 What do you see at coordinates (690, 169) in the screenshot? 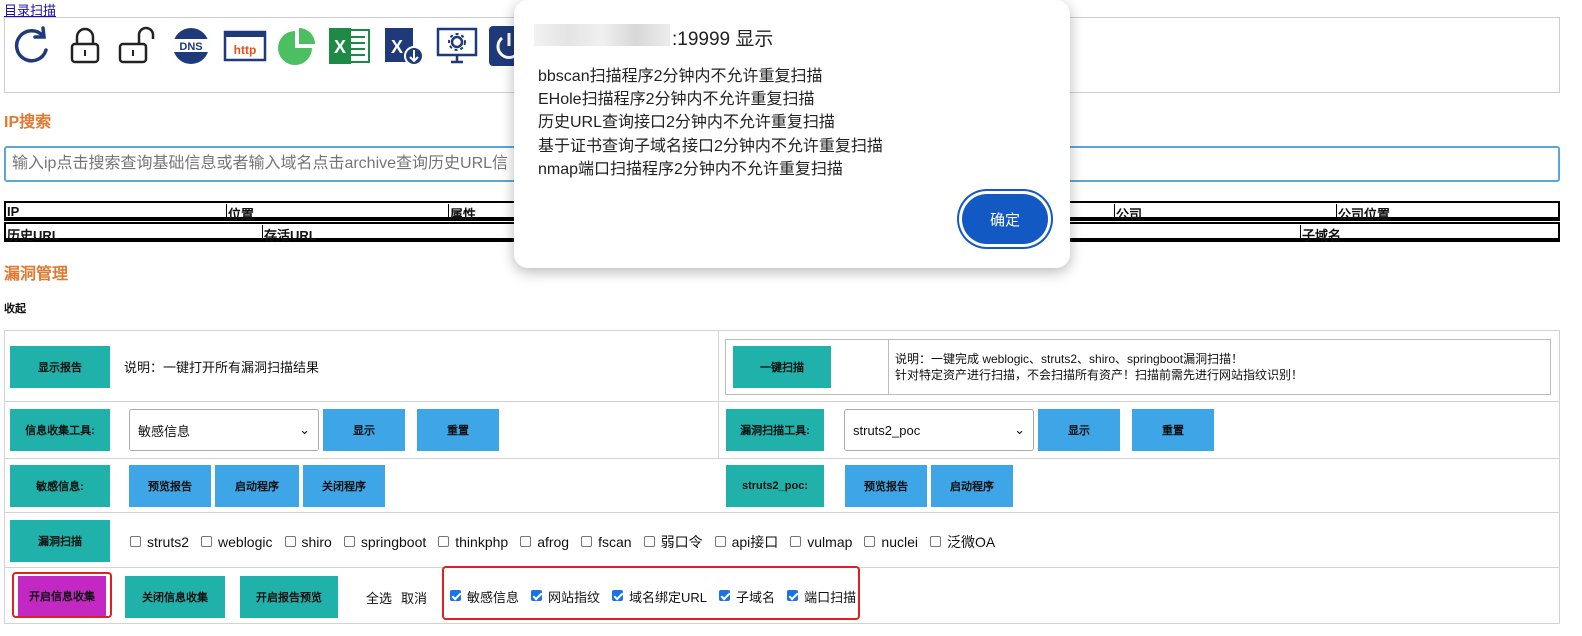
I see `dialog-message-line: nmap端口扫描程序2分钟内不允许重复扫描` at bounding box center [690, 169].